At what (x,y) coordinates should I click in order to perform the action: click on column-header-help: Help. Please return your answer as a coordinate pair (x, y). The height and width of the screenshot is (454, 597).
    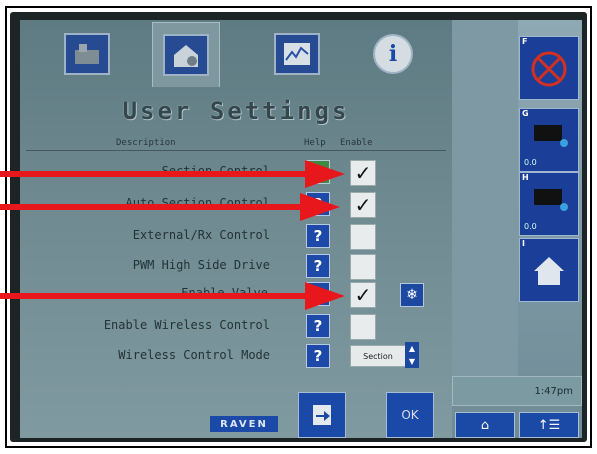
    Looking at the image, I should click on (315, 143).